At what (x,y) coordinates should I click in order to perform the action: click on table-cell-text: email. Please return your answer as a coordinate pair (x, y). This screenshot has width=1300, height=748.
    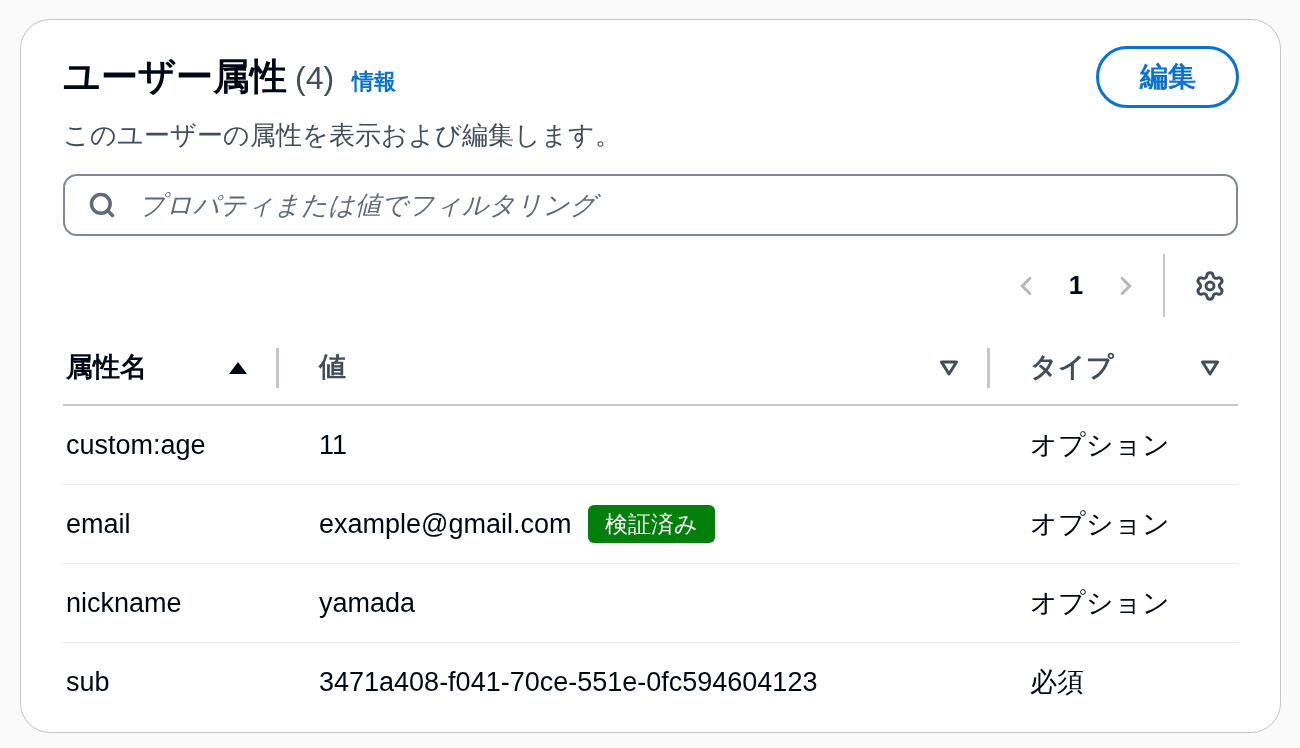
    Looking at the image, I should click on (98, 524).